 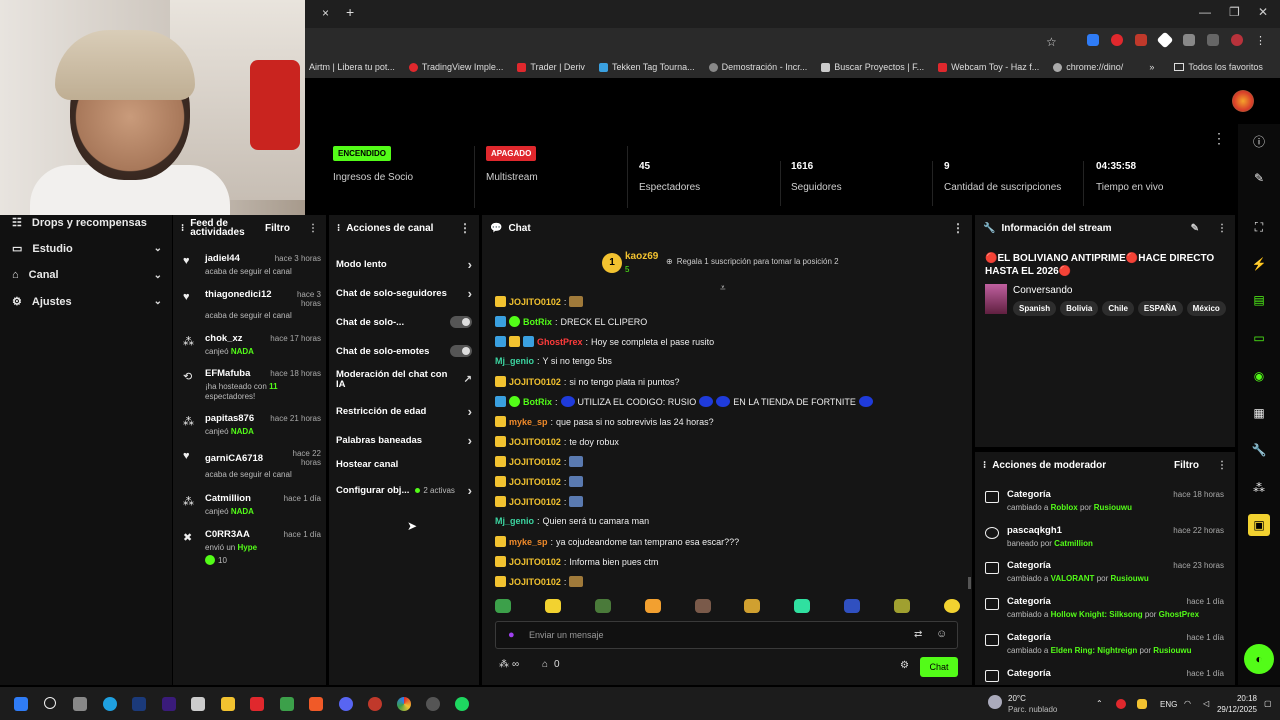 What do you see at coordinates (1073, 543) in the screenshot?
I see `mod-author: Catmillion` at bounding box center [1073, 543].